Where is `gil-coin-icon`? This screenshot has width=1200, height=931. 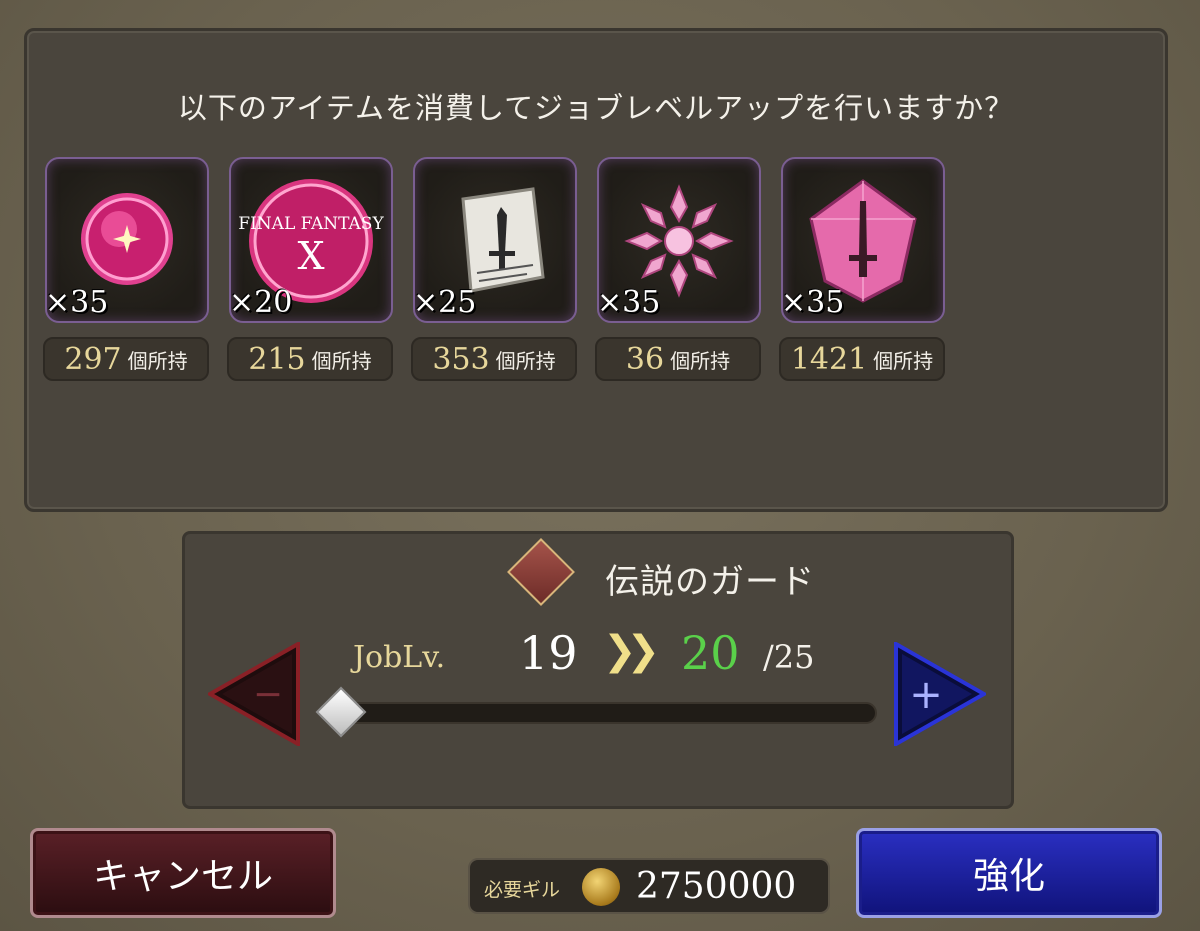 gil-coin-icon is located at coordinates (601, 887).